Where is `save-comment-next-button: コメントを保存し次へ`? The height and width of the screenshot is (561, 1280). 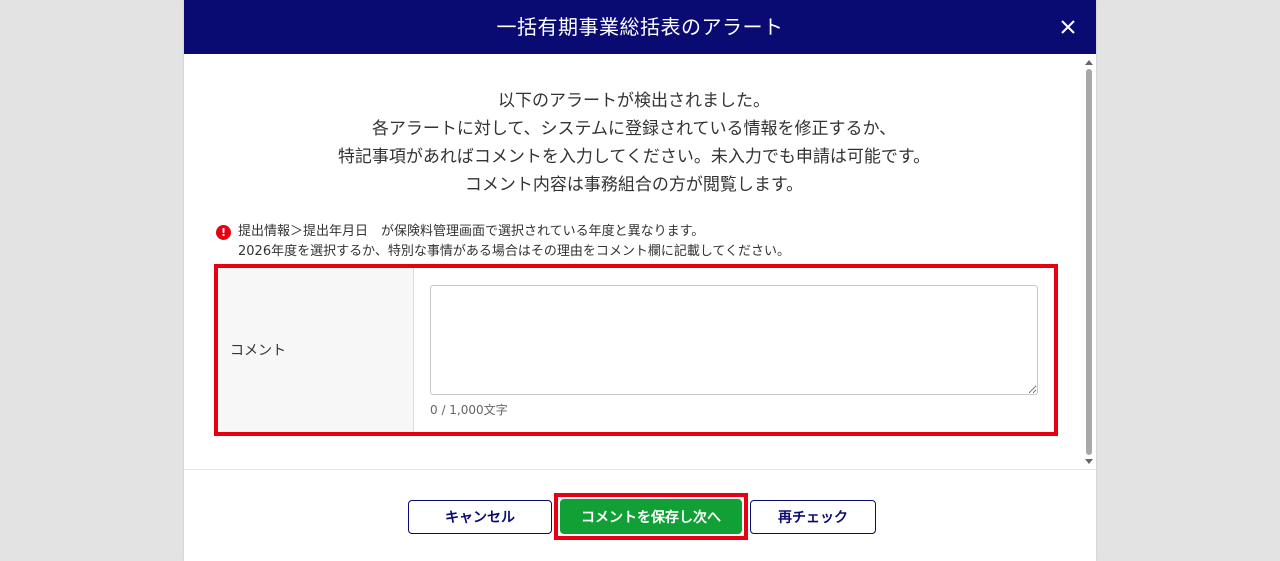 save-comment-next-button: コメントを保存し次へ is located at coordinates (651, 516).